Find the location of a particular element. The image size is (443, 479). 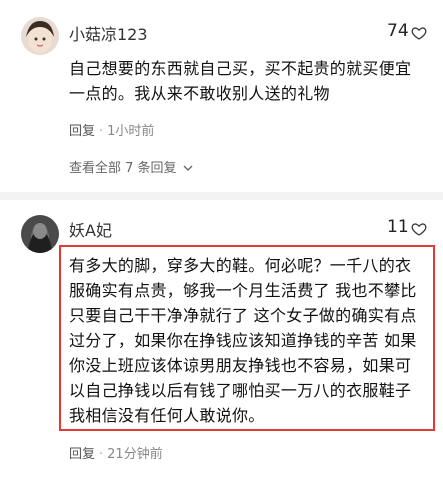

comment-text: 自己想要的东西就自己买，买不起贵的就买便宜 一点的。我从来不敢收别人送的礼物 is located at coordinates (240, 81).